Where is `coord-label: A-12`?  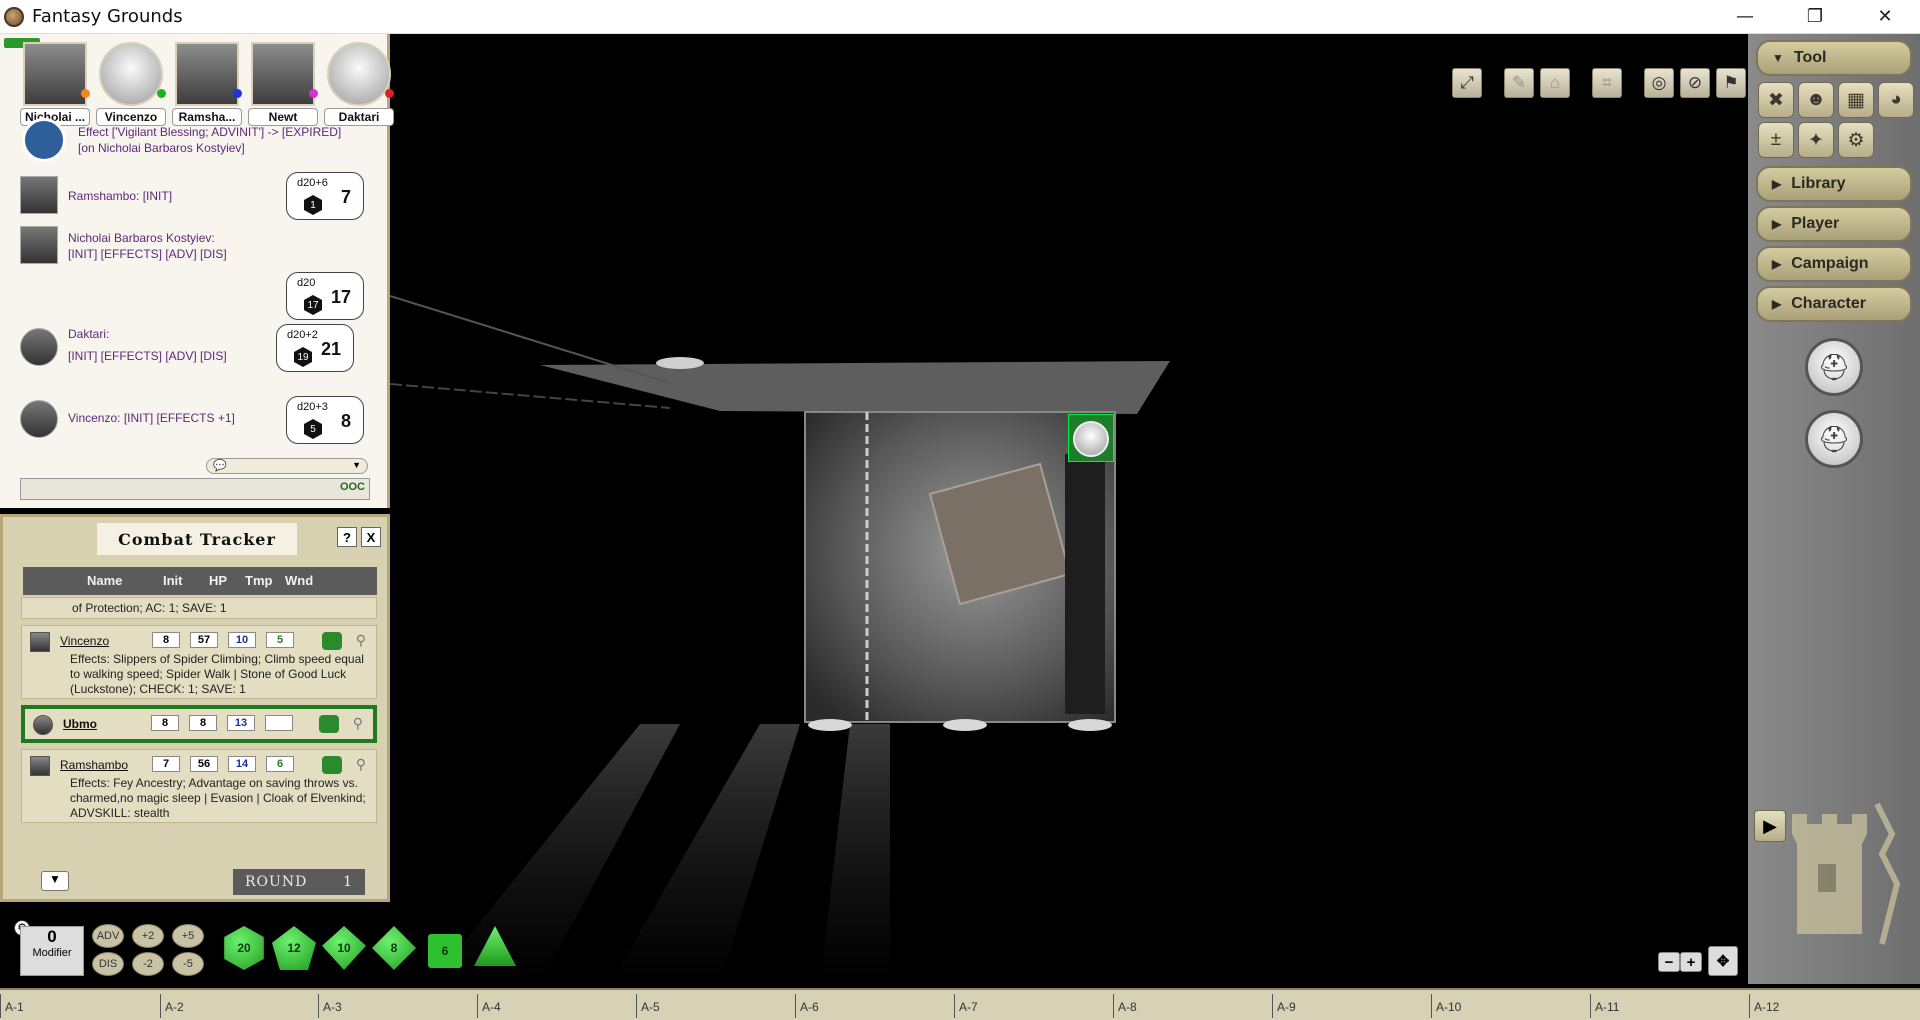 coord-label: A-12 is located at coordinates (1764, 1006).